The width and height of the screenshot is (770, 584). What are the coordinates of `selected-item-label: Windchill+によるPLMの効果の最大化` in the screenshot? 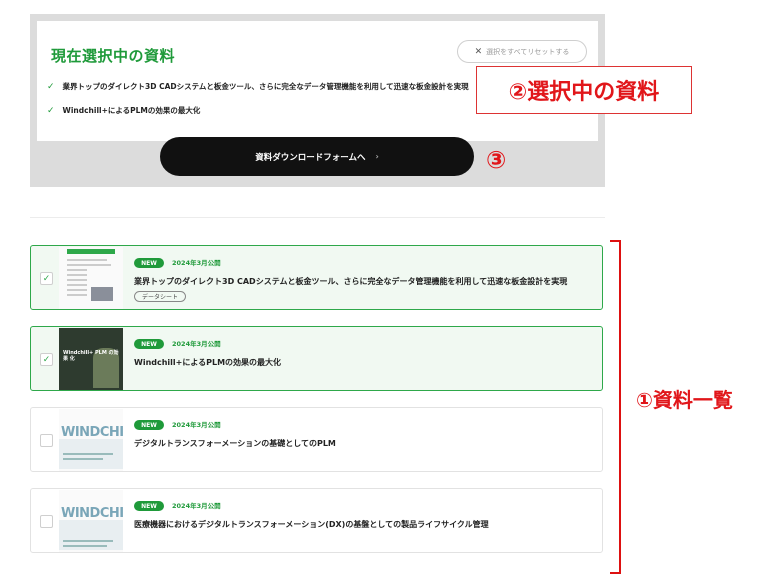 It's located at (131, 110).